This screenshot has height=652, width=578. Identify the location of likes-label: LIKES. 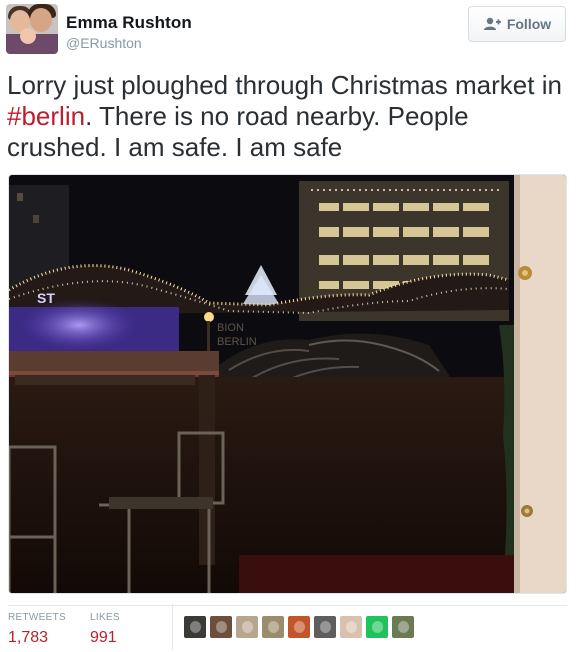
(105, 617).